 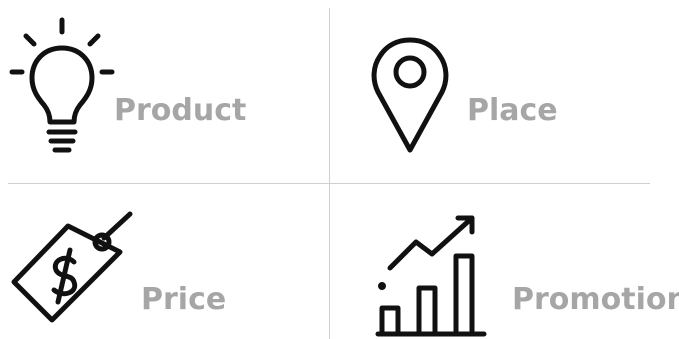 I want to click on price-tag-icon, so click(x=73, y=269).